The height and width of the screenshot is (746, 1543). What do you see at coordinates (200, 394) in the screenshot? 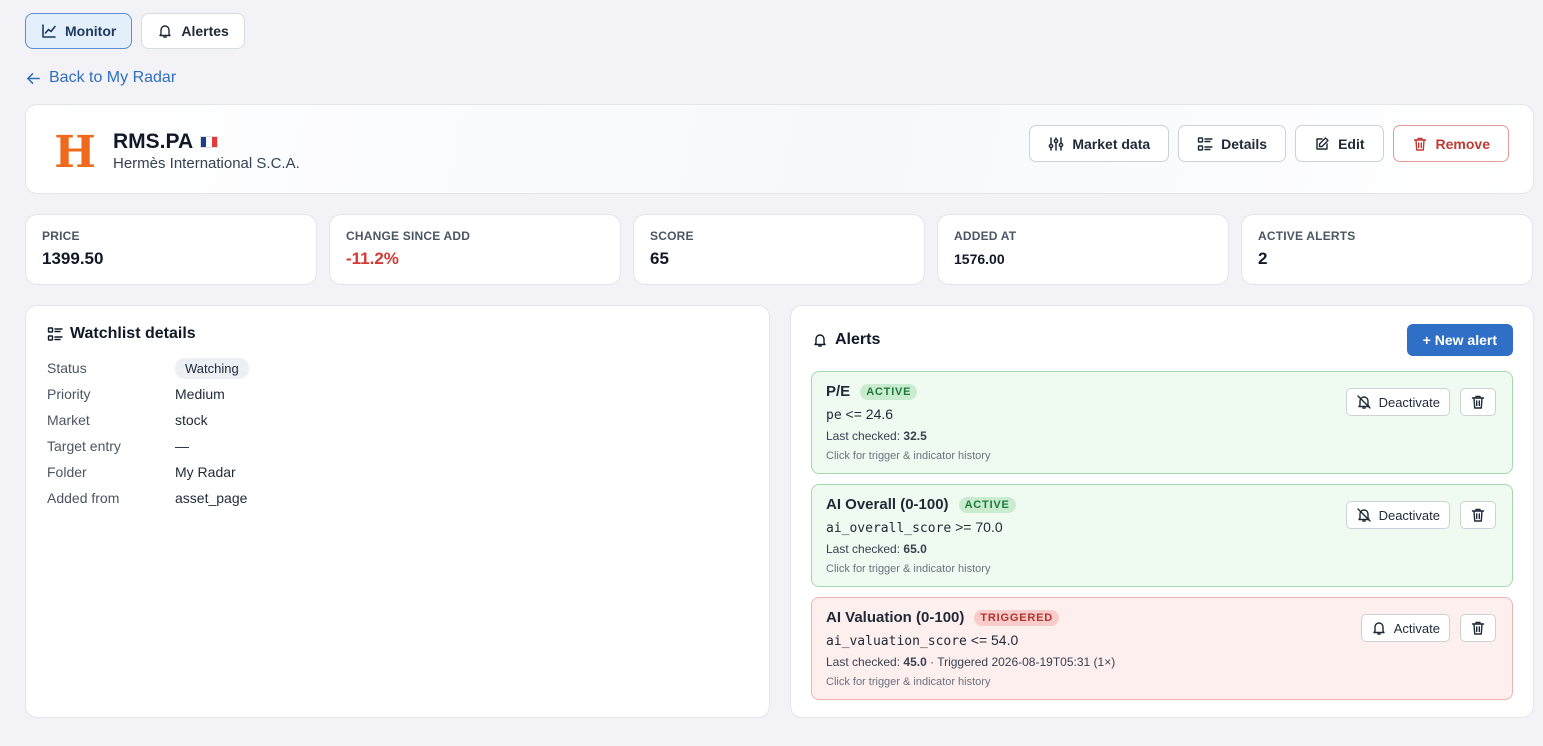
I see `field-value: Medium` at bounding box center [200, 394].